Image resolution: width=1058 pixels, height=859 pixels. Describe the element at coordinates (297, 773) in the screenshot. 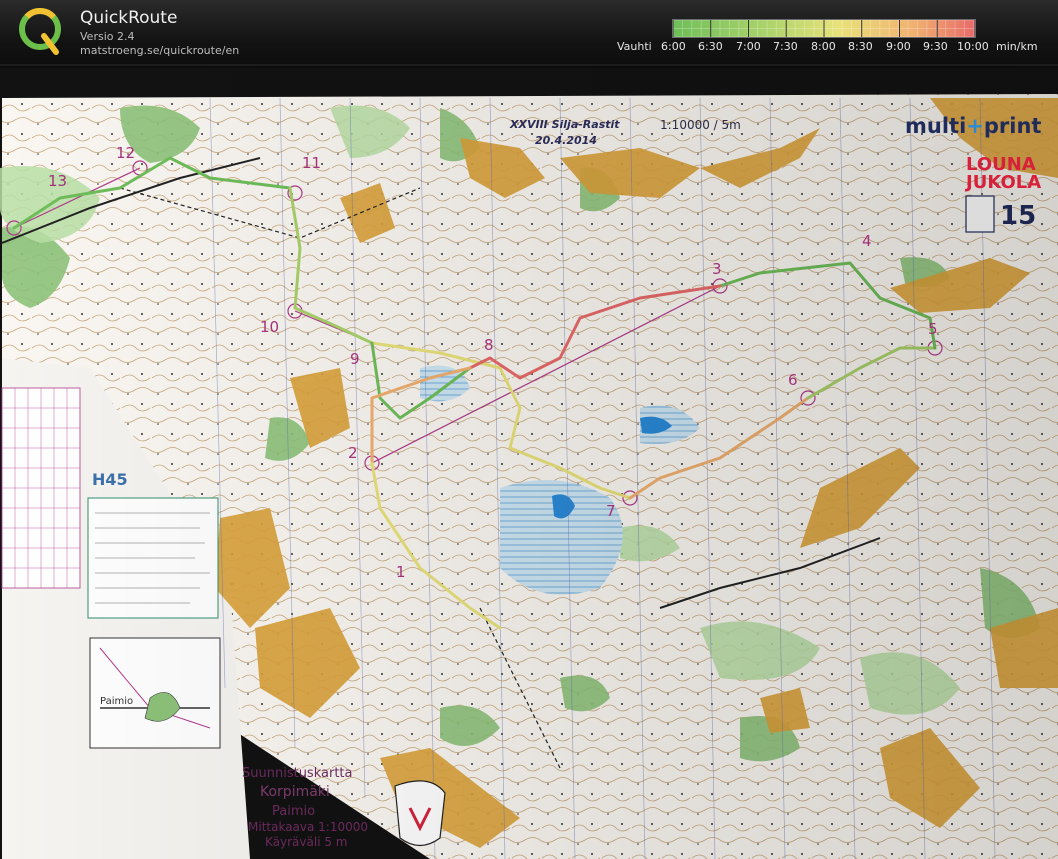

I see `map-name-line1: Suunnistuskartta` at that location.